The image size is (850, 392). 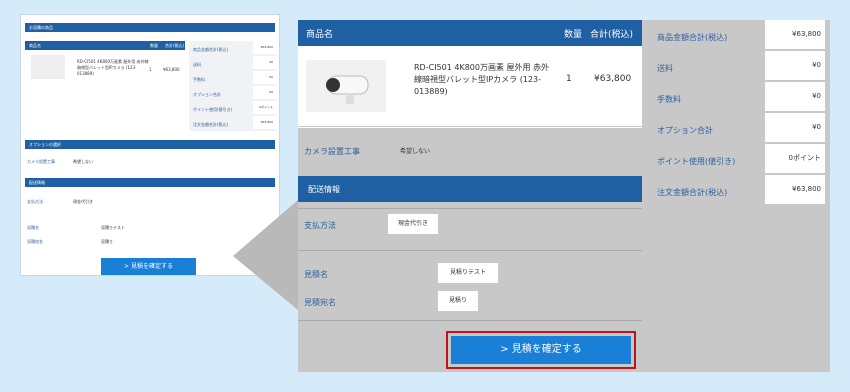 I want to click on estimate-to-value: 見積り, so click(x=458, y=301).